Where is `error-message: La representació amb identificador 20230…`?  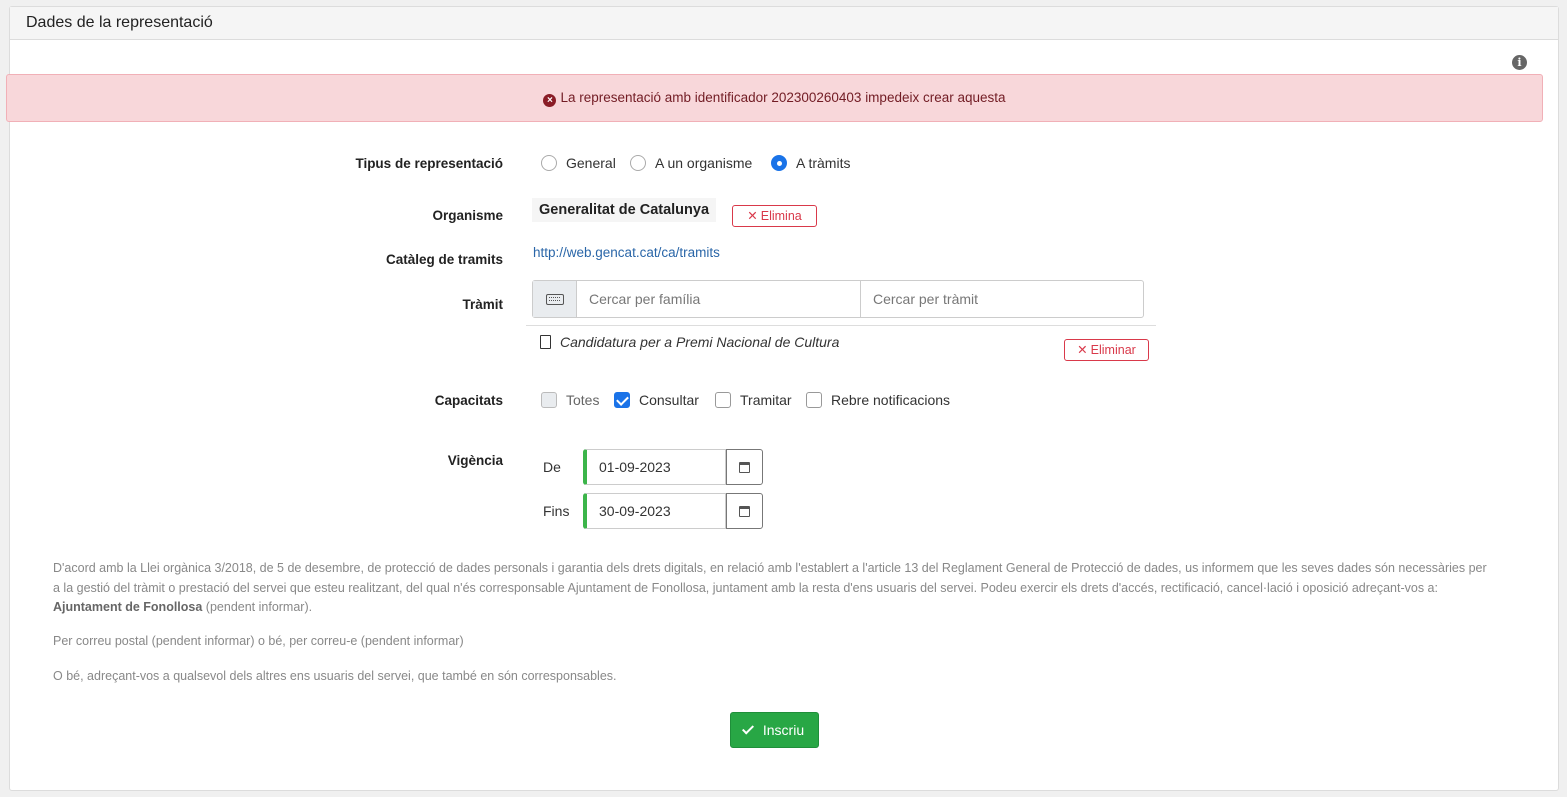 error-message: La representació amb identificador 20230… is located at coordinates (783, 97).